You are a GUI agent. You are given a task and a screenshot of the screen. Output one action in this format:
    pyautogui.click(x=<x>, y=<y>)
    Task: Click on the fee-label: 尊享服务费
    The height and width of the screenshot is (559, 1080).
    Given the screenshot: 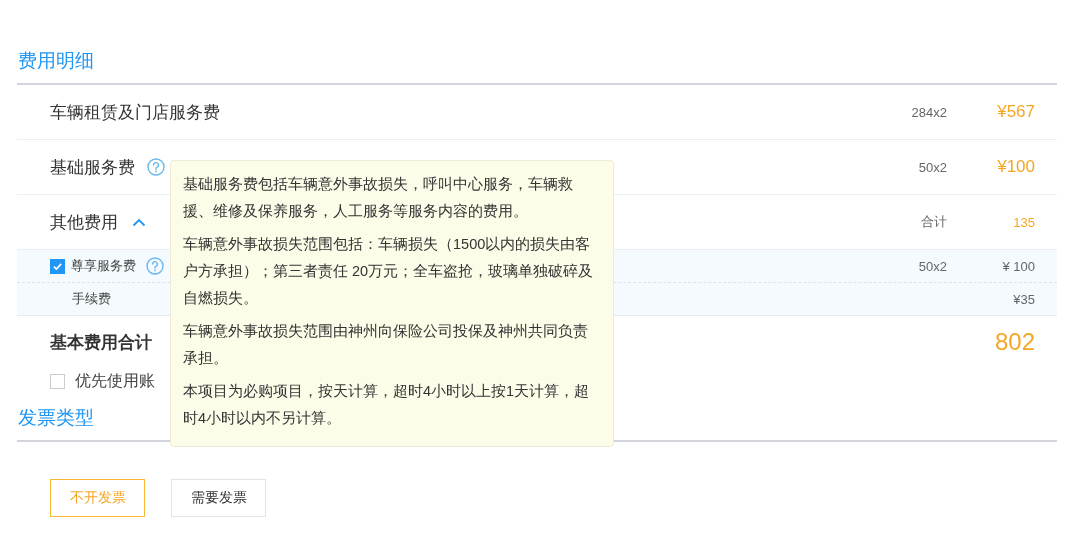 What is the action you would take?
    pyautogui.click(x=103, y=266)
    